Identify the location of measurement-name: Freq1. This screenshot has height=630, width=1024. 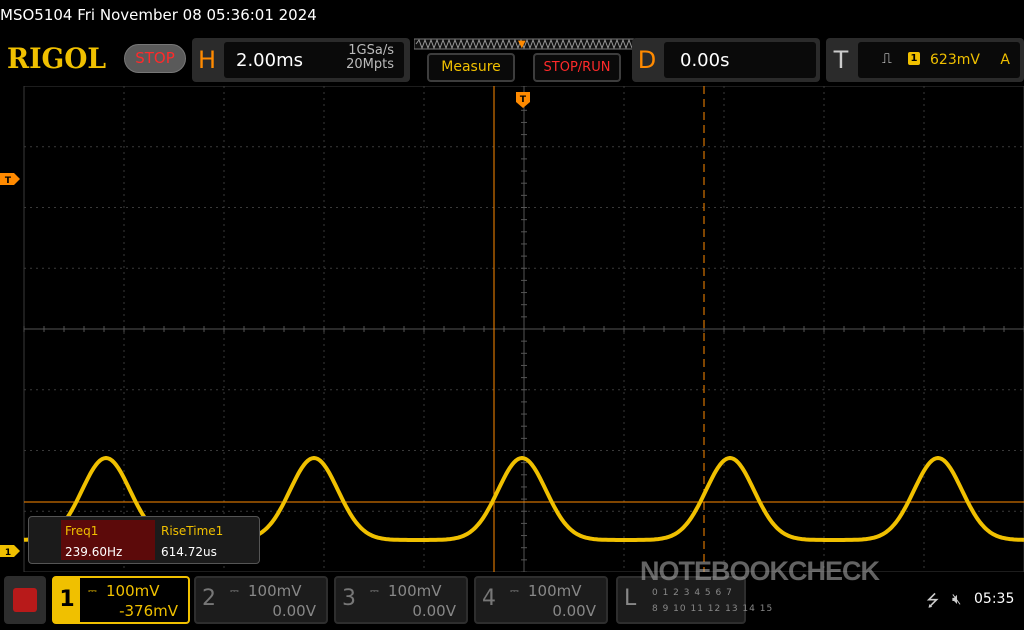
(82, 531).